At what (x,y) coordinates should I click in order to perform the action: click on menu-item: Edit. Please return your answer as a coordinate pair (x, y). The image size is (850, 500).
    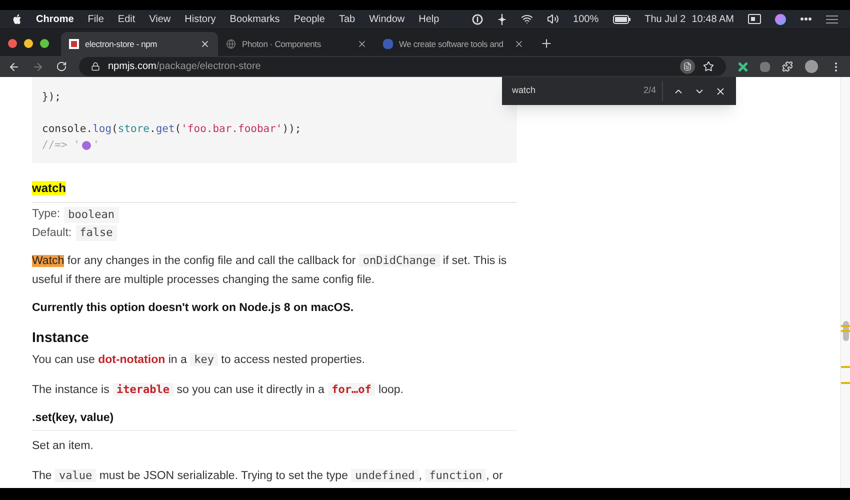
    Looking at the image, I should click on (127, 19).